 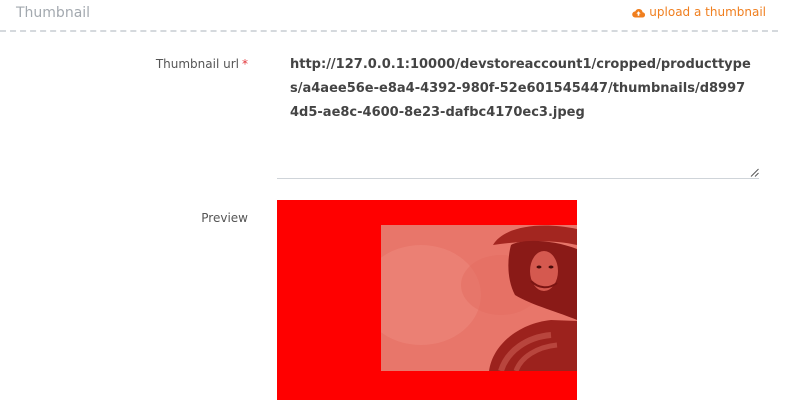 What do you see at coordinates (707, 12) in the screenshot?
I see `upload-thumbnail-label: upload a thumbnail` at bounding box center [707, 12].